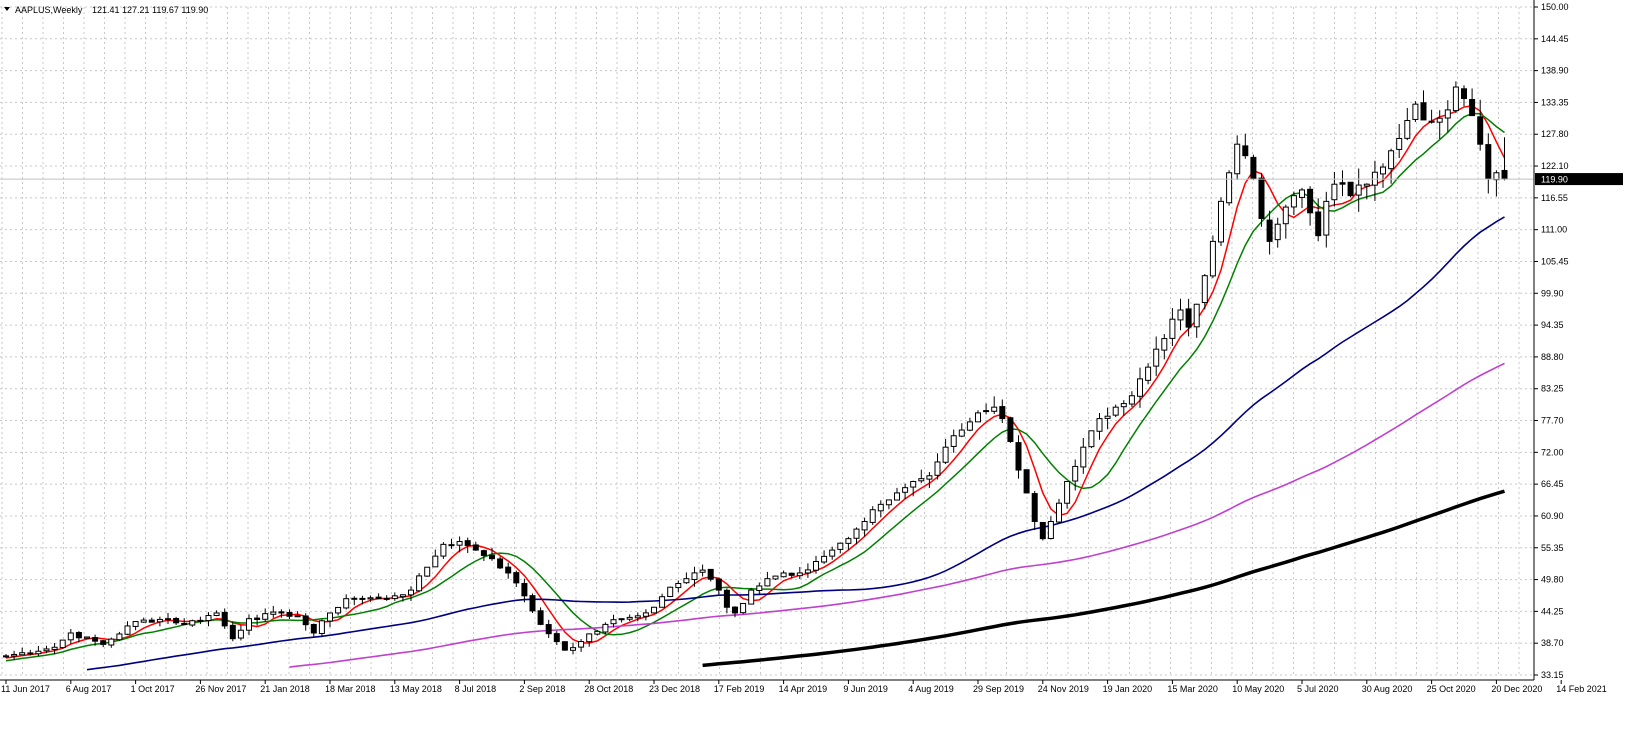 The height and width of the screenshot is (731, 1625). Describe the element at coordinates (1387, 689) in the screenshot. I see `x-tick-label: 30 Aug 2020` at that location.